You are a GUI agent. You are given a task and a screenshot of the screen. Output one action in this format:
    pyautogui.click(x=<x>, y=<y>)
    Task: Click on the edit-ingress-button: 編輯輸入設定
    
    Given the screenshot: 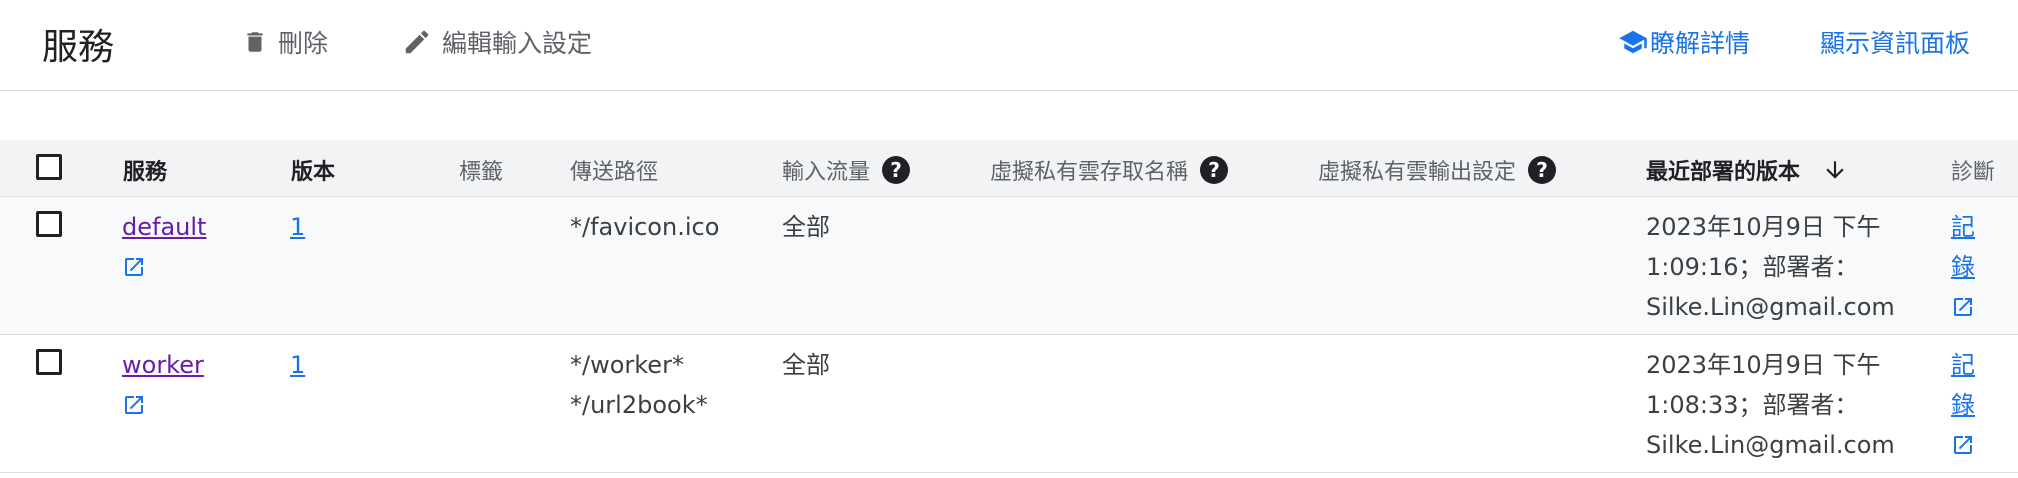 What is the action you would take?
    pyautogui.click(x=497, y=42)
    